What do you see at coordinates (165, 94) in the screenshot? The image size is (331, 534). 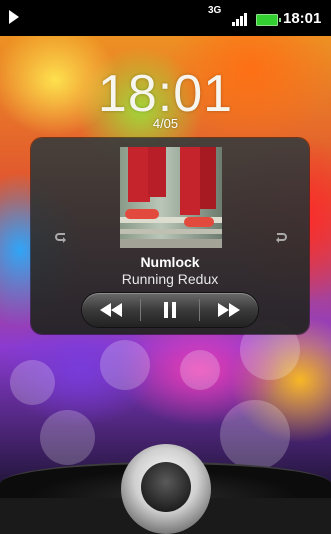 I see `lockscreen-clock: 18:01` at bounding box center [165, 94].